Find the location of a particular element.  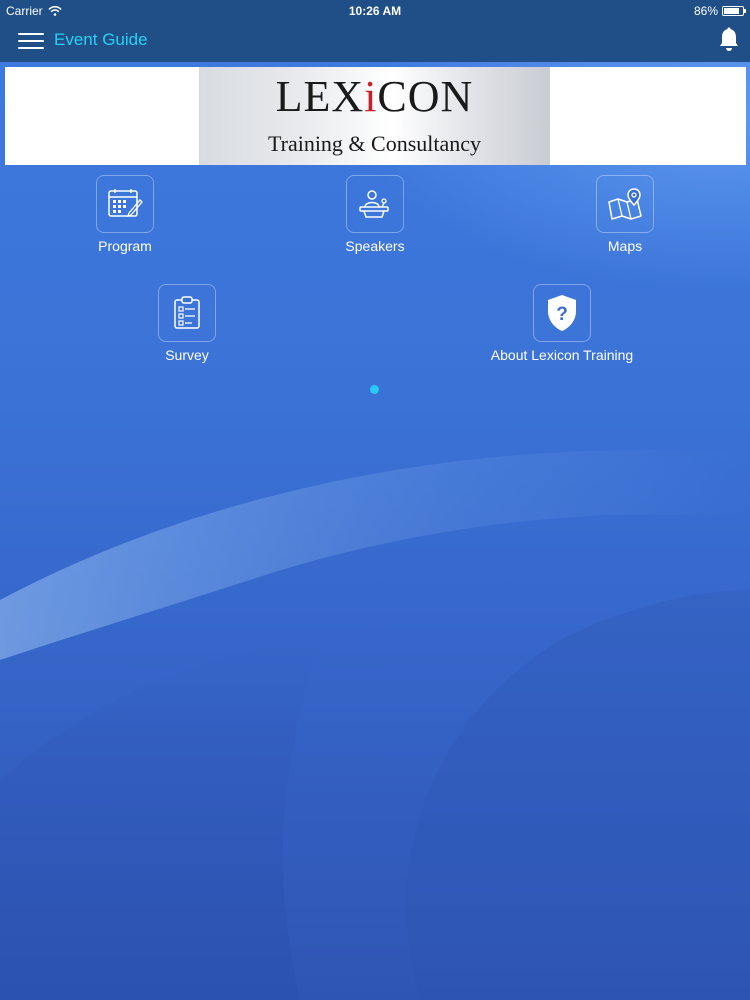

logo-tagline: Training & Consultancy is located at coordinates (374, 143).